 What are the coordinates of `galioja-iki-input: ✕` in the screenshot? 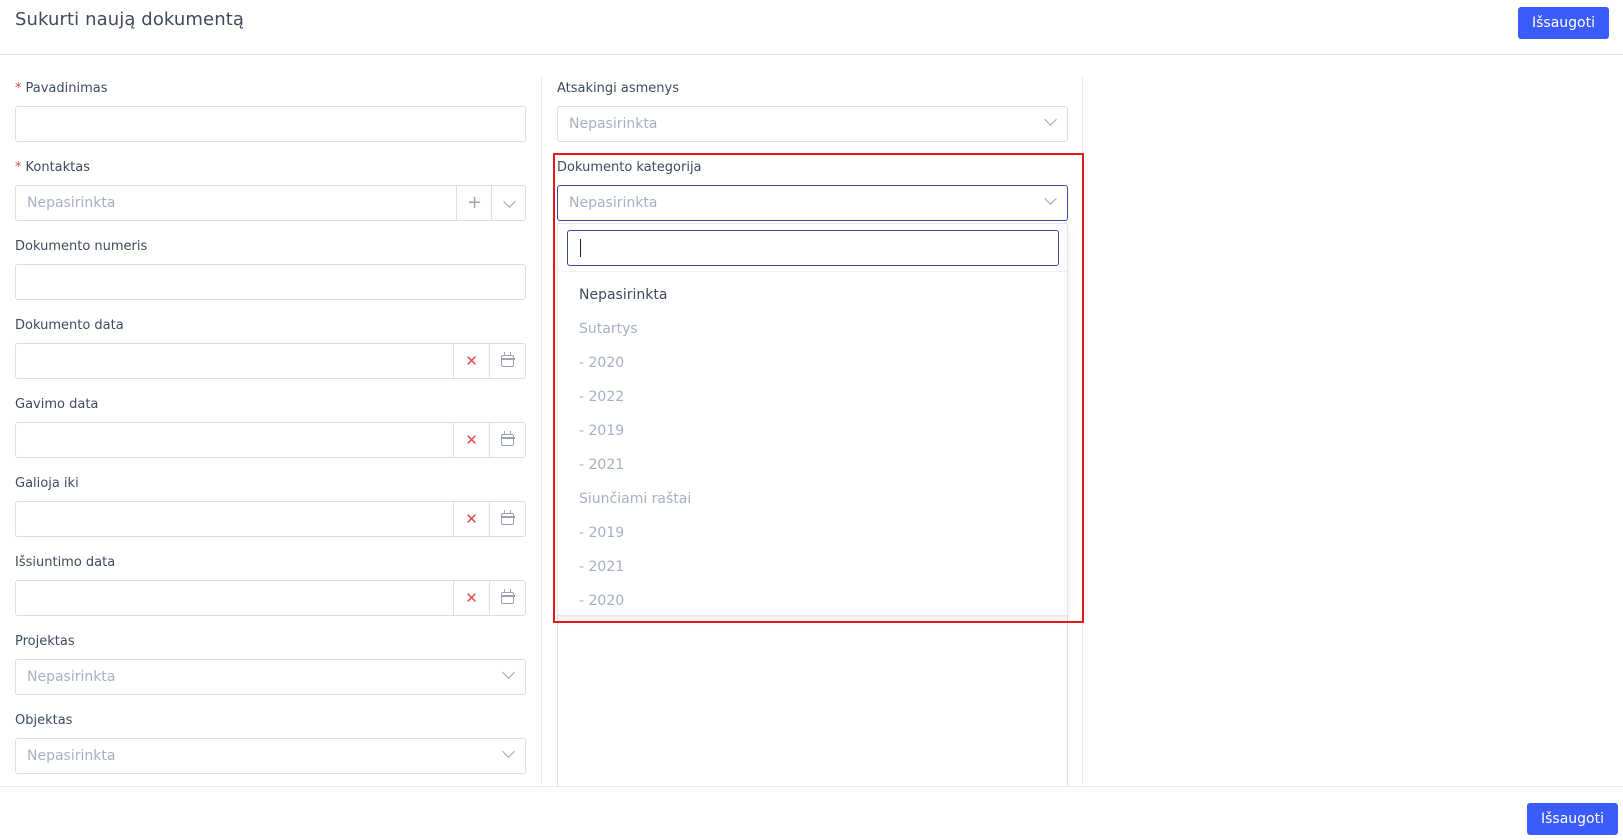 It's located at (270, 519).